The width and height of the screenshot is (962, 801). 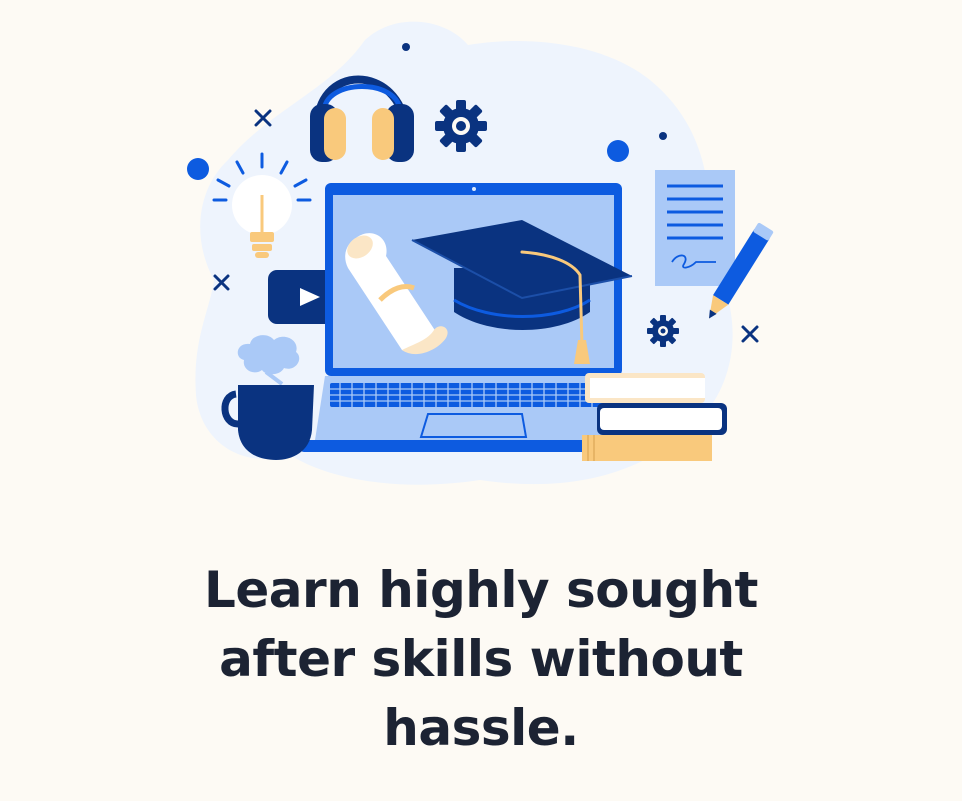 What do you see at coordinates (481, 728) in the screenshot?
I see `headline-line-3: hassle.` at bounding box center [481, 728].